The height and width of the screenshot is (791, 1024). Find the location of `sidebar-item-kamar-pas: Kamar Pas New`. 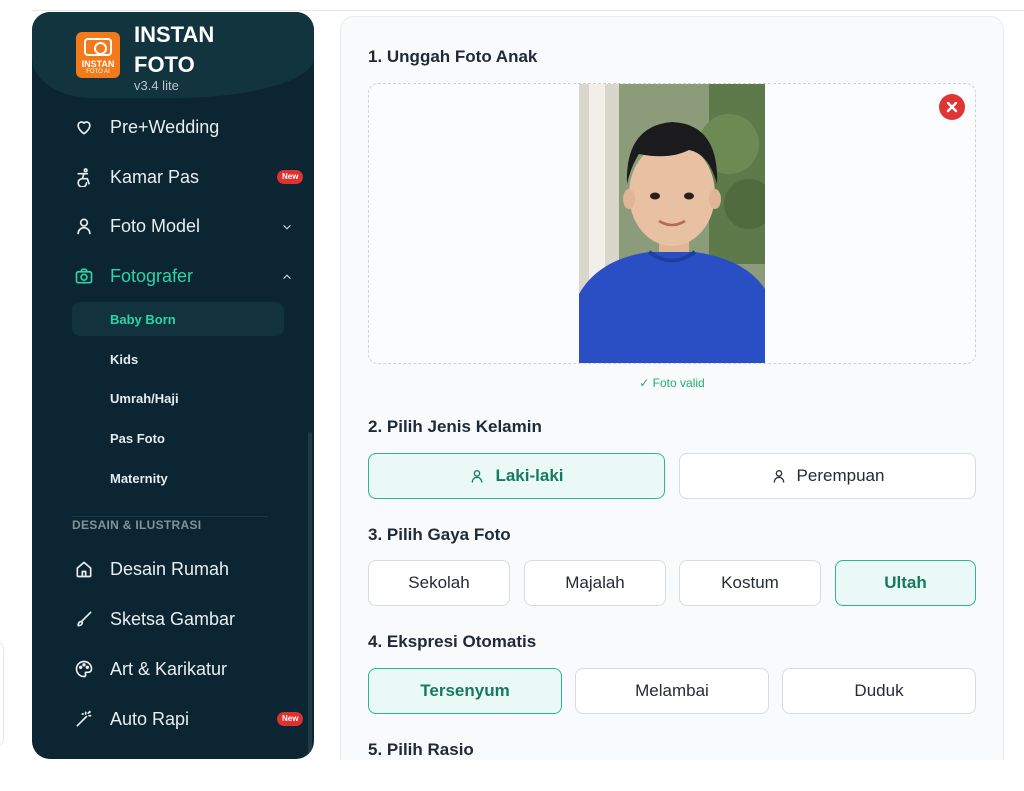

sidebar-item-kamar-pas: Kamar Pas New is located at coordinates (188, 177).